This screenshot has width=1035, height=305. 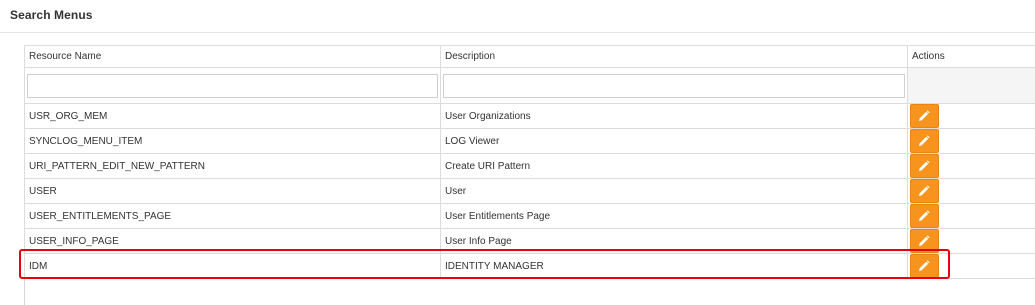 What do you see at coordinates (232, 216) in the screenshot?
I see `resource-name-cell: USER_ENTITLEMENTS_PAGE` at bounding box center [232, 216].